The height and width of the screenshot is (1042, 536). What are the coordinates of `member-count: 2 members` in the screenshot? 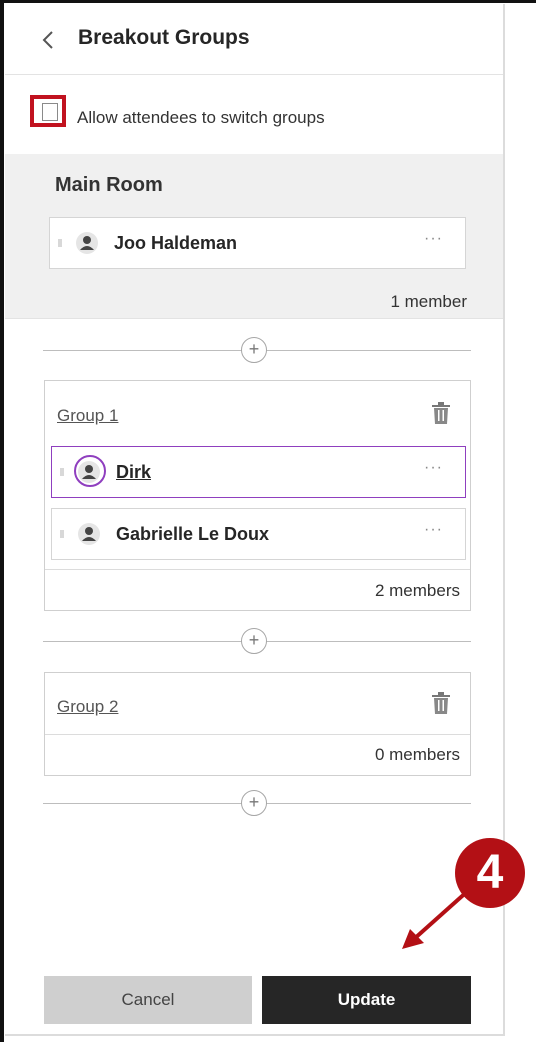 It's located at (417, 590).